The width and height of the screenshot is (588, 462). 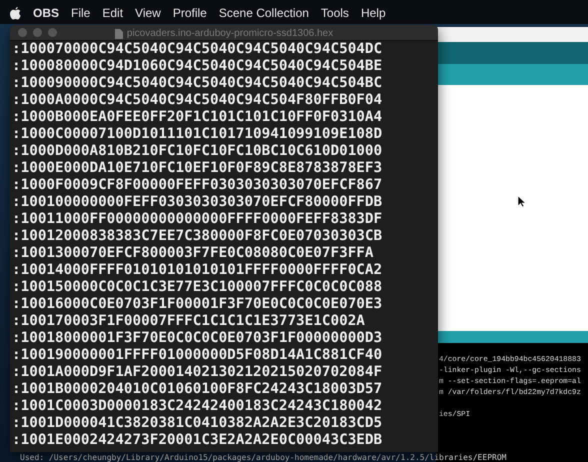 What do you see at coordinates (197, 372) in the screenshot?
I see `hex-line: :1001A000D9F1AF200014021302120215020702084F` at bounding box center [197, 372].